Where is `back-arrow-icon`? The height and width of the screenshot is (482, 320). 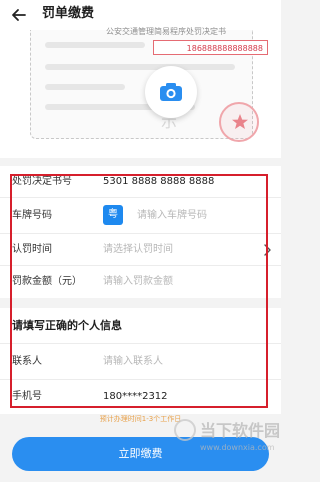
back-arrow-icon is located at coordinates (19, 15).